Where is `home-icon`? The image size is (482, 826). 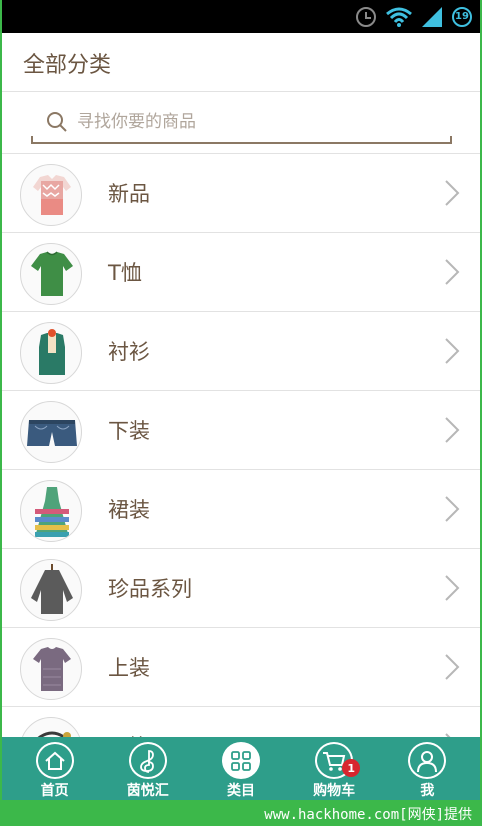
home-icon is located at coordinates (54, 760).